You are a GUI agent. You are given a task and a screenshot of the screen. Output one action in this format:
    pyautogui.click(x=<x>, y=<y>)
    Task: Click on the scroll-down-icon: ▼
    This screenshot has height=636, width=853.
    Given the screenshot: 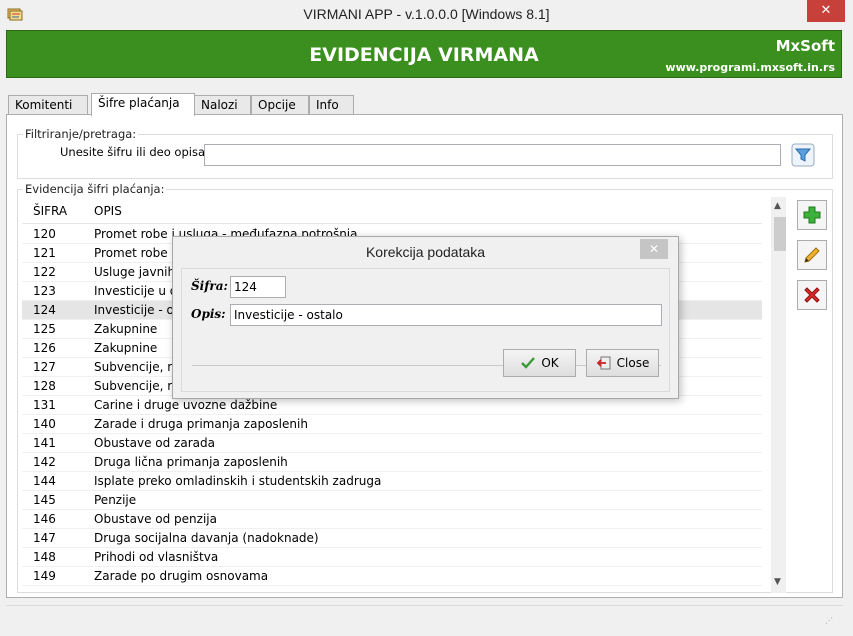 What is the action you would take?
    pyautogui.click(x=777, y=582)
    